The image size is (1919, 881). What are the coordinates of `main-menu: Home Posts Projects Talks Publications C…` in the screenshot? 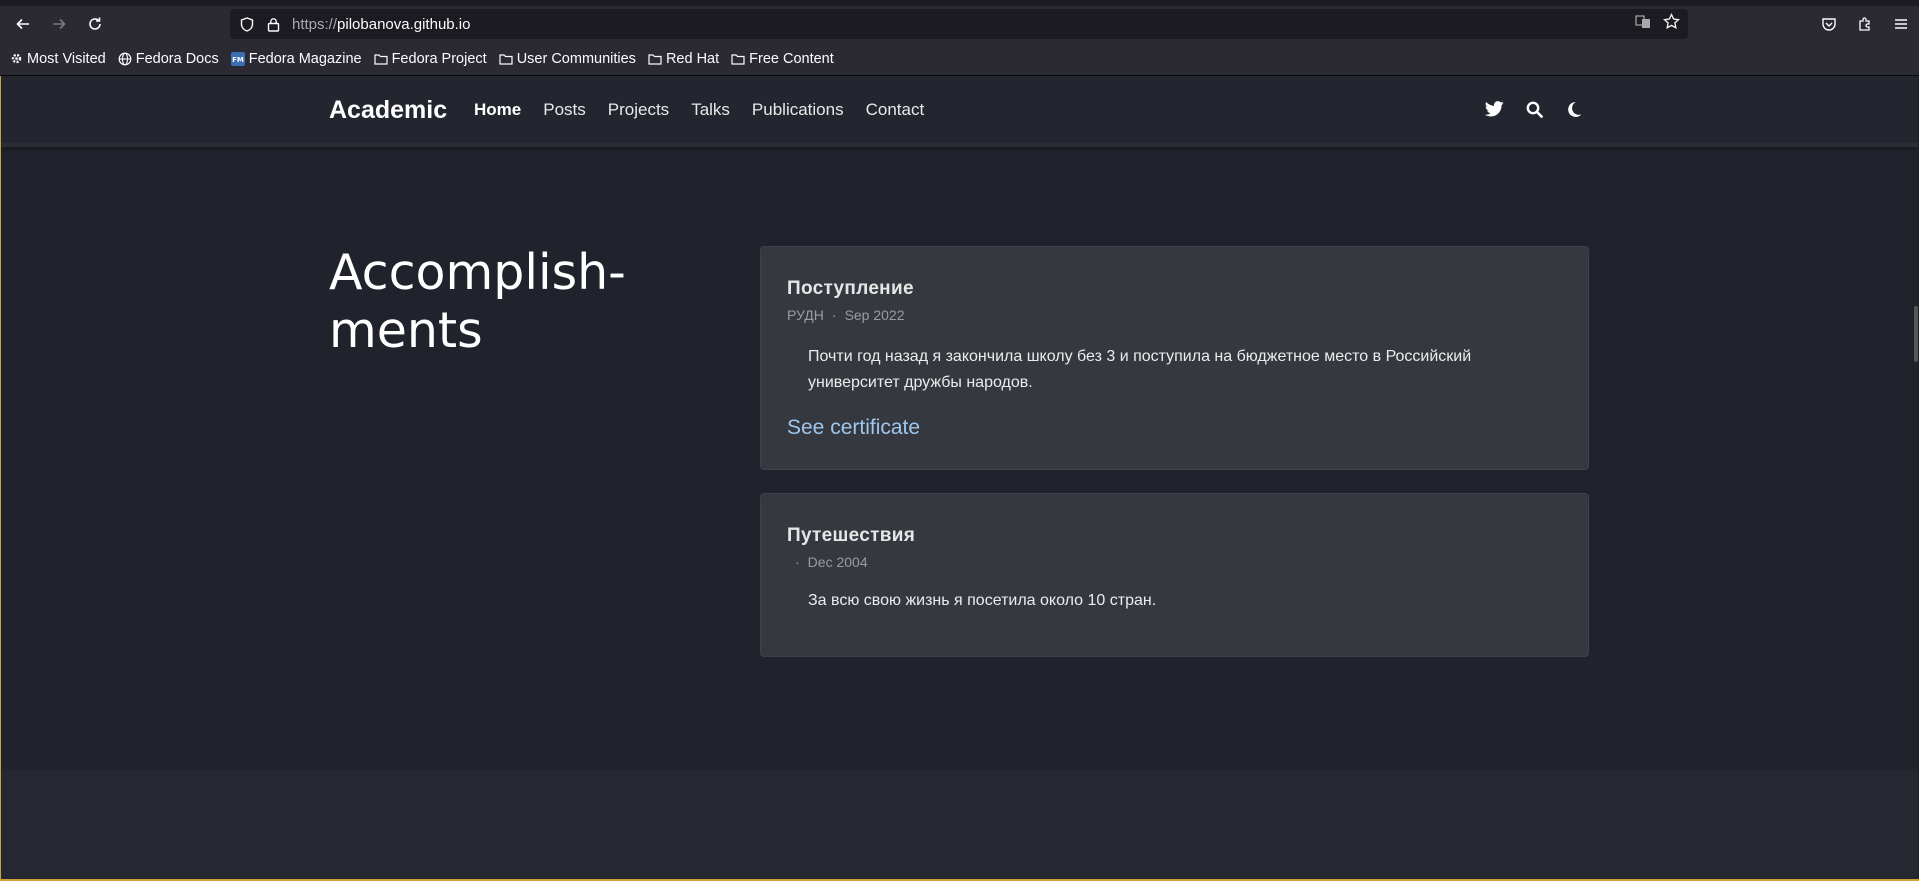 It's located at (699, 110).